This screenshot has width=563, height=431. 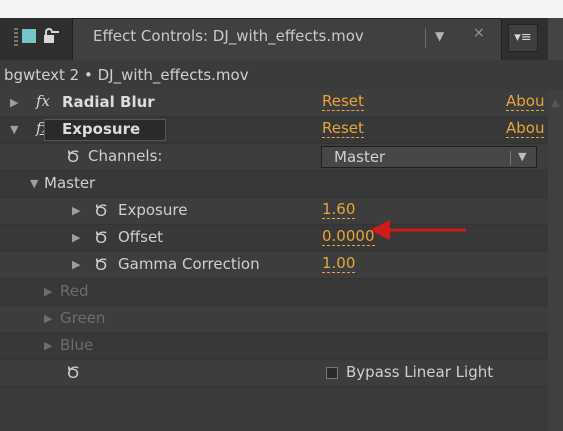 What do you see at coordinates (555, 260) in the screenshot?
I see `vertical-scrollbar: ▲` at bounding box center [555, 260].